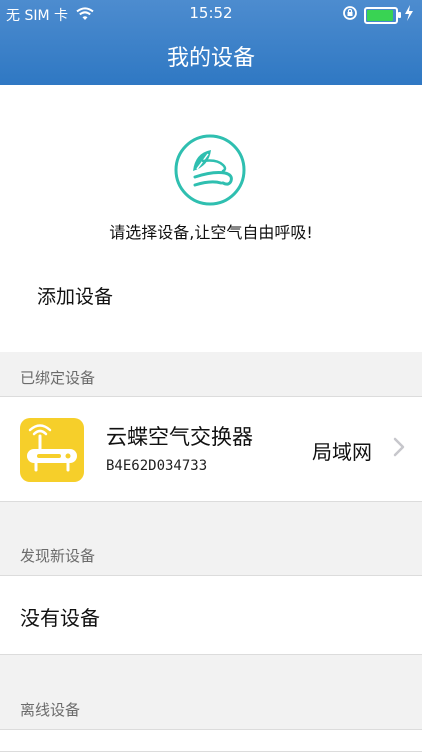  I want to click on top-bar: 无 SIM 卡 15:52 我的设备, so click(211, 42).